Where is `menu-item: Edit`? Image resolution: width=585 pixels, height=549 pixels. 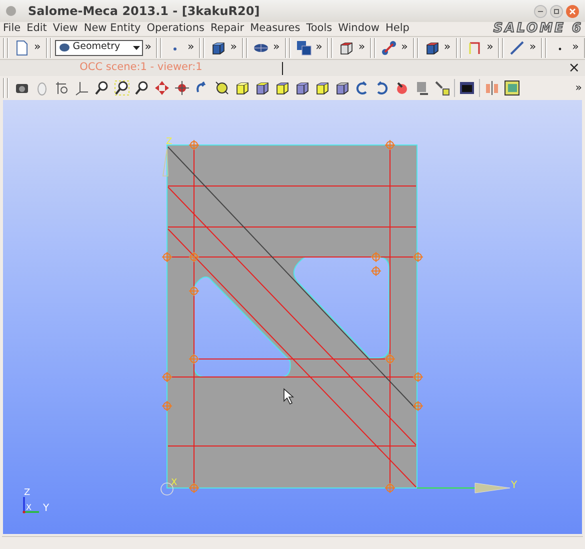
menu-item: Edit is located at coordinates (37, 29).